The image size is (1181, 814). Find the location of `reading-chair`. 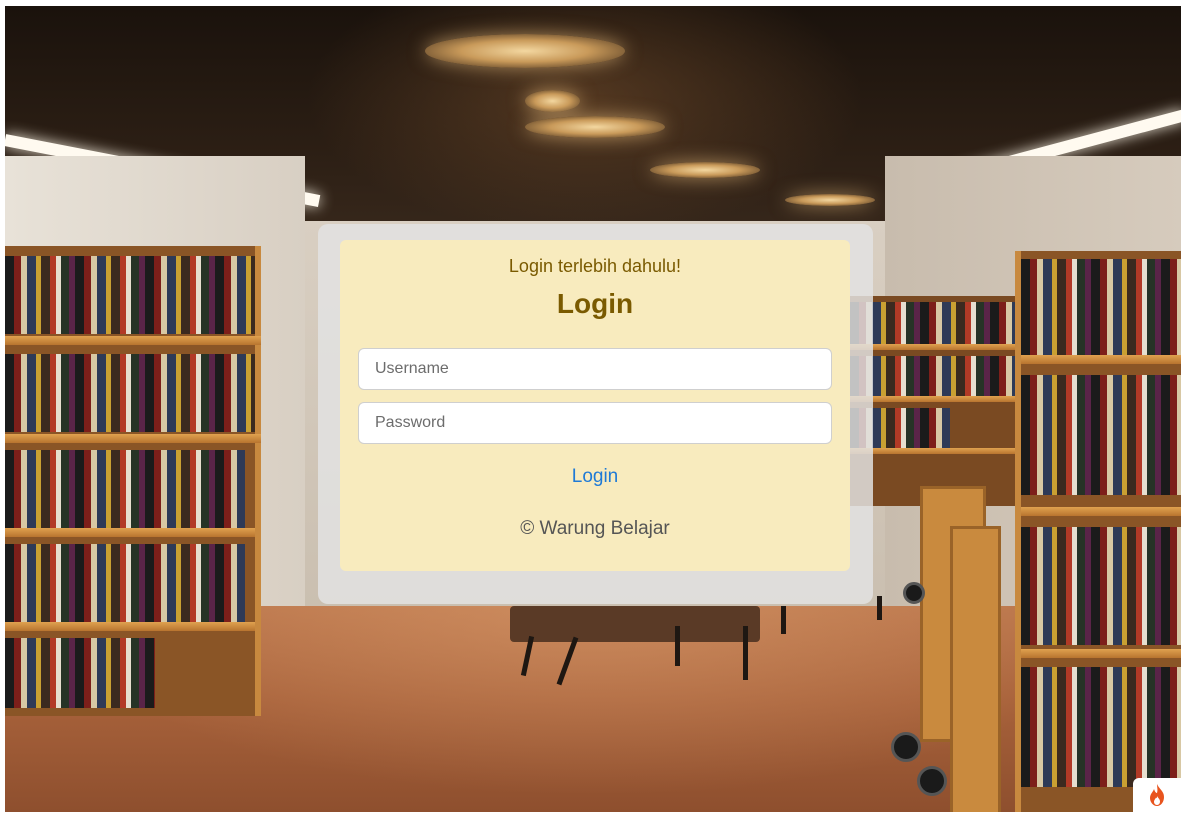

reading-chair is located at coordinates (635, 624).